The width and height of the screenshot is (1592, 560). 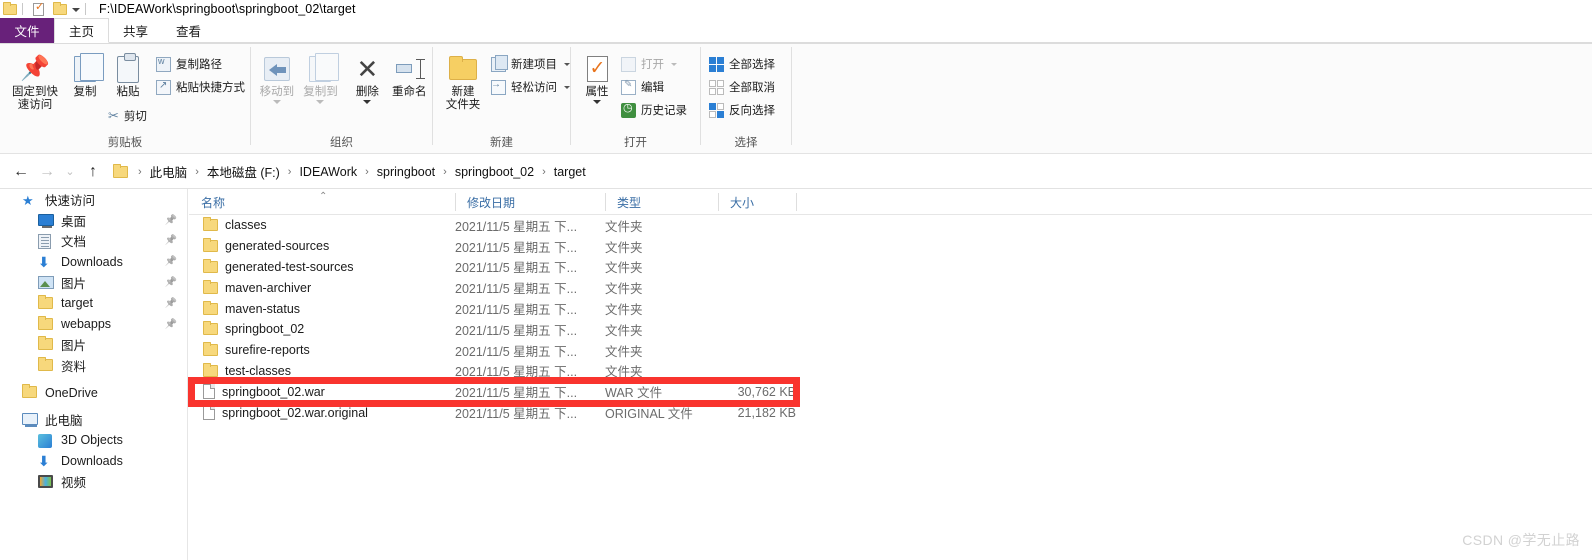 What do you see at coordinates (35, 80) in the screenshot?
I see `pin-to-quick-access-button: 📌 固定到快 速访问` at bounding box center [35, 80].